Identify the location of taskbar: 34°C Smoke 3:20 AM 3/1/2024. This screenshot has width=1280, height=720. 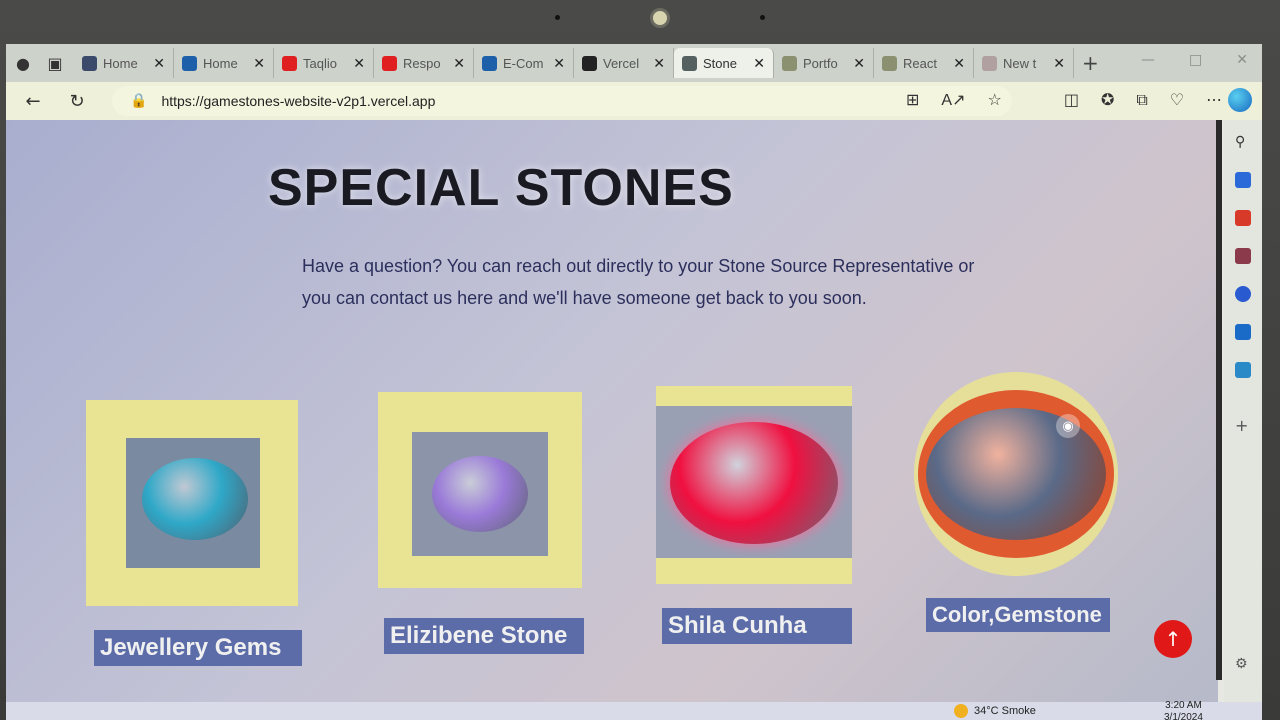
(634, 710).